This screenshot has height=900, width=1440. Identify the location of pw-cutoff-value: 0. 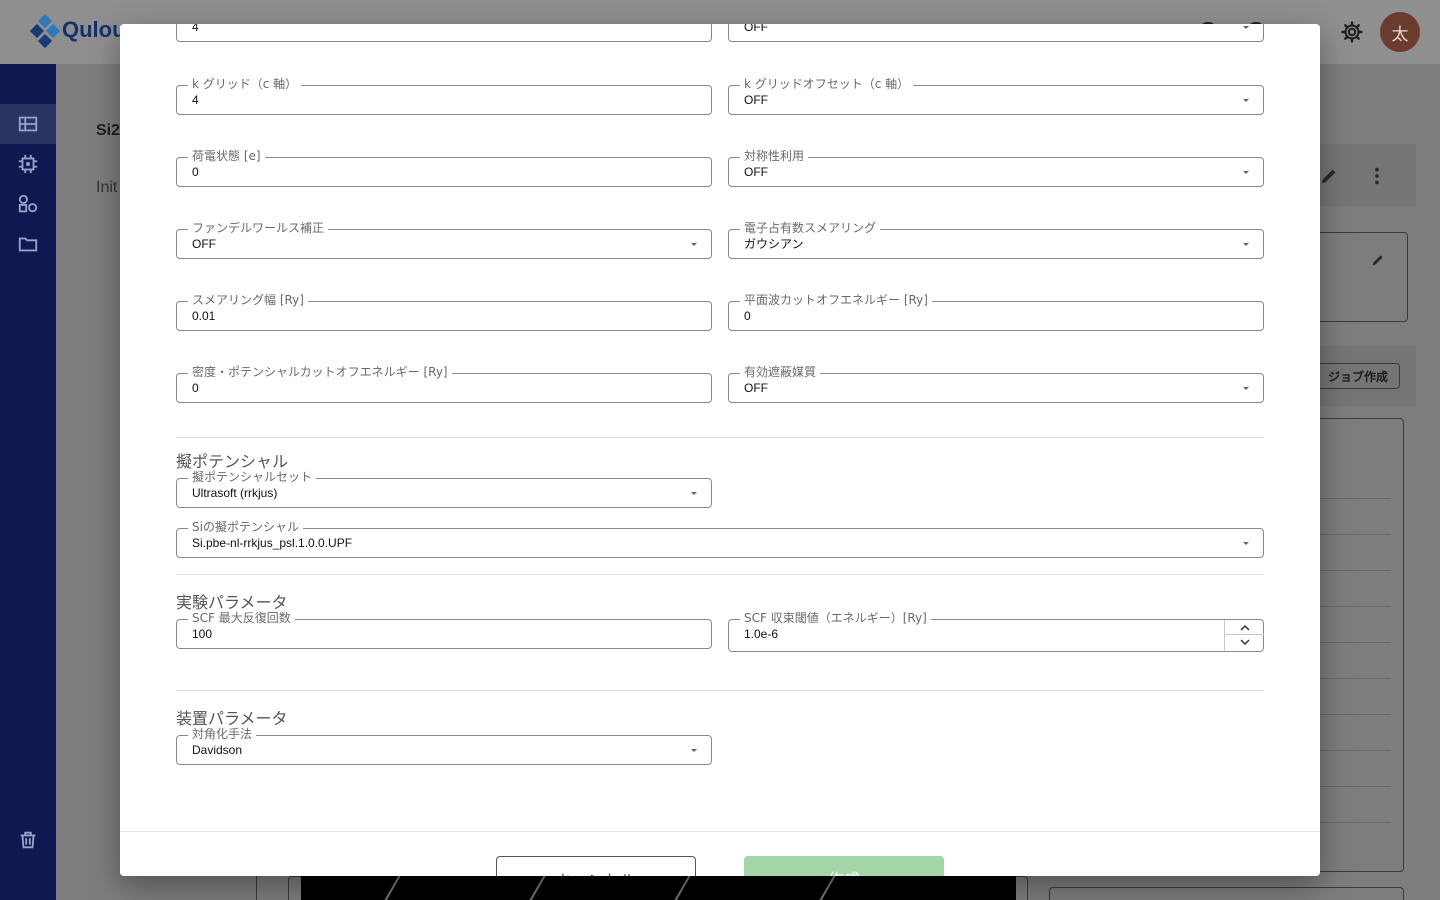
(747, 316).